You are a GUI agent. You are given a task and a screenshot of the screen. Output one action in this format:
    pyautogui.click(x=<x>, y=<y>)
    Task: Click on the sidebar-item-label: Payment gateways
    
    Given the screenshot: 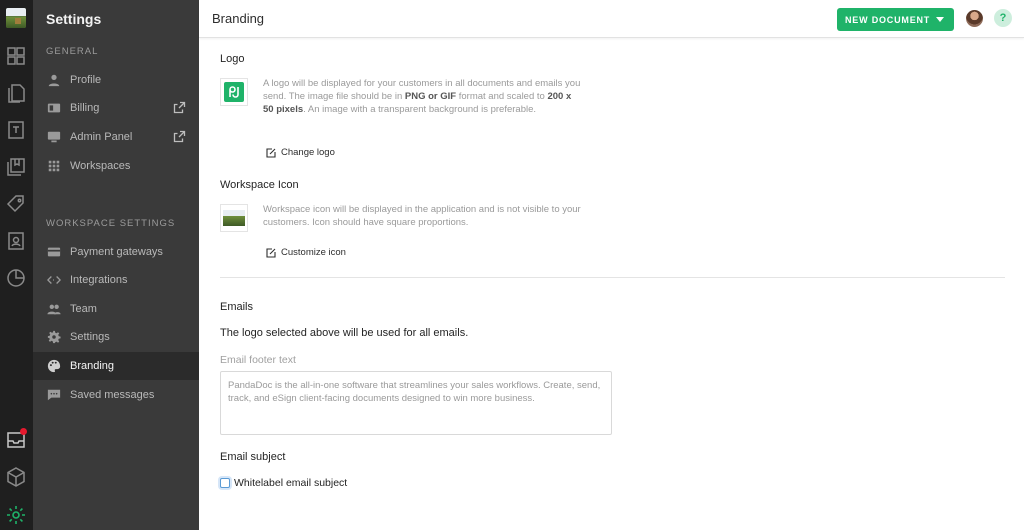 What is the action you would take?
    pyautogui.click(x=116, y=252)
    